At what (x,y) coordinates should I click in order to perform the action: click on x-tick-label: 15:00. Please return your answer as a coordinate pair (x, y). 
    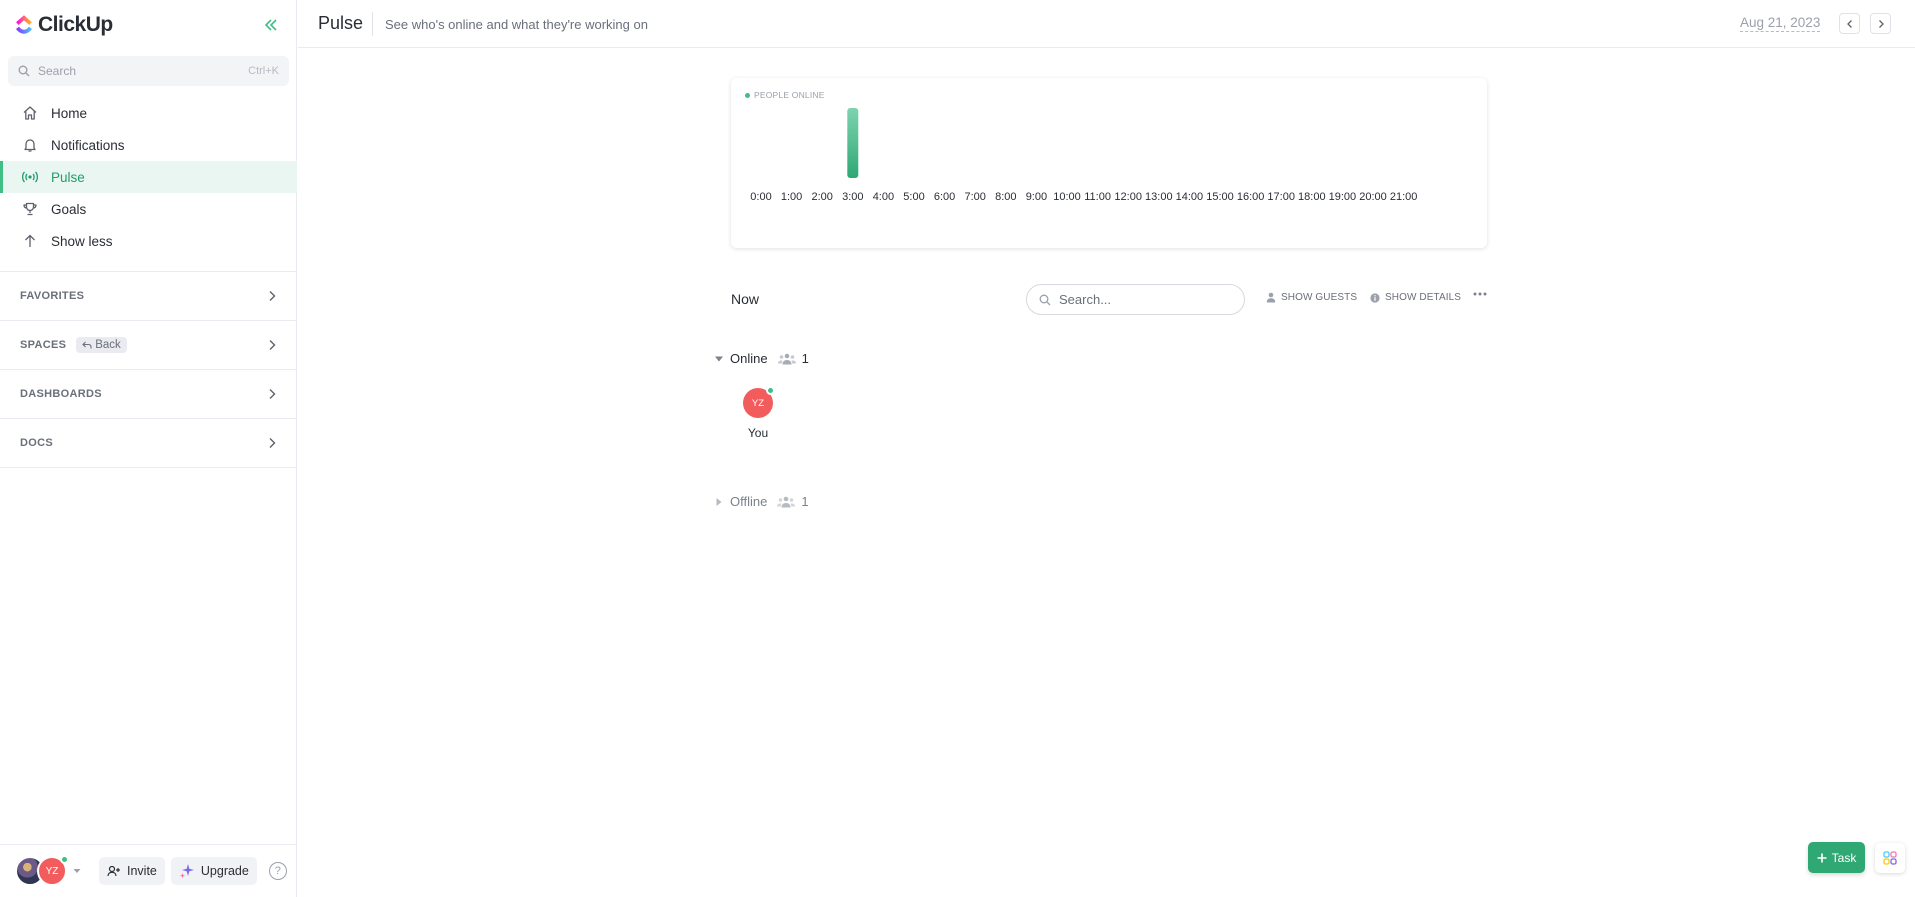
    Looking at the image, I should click on (1220, 197).